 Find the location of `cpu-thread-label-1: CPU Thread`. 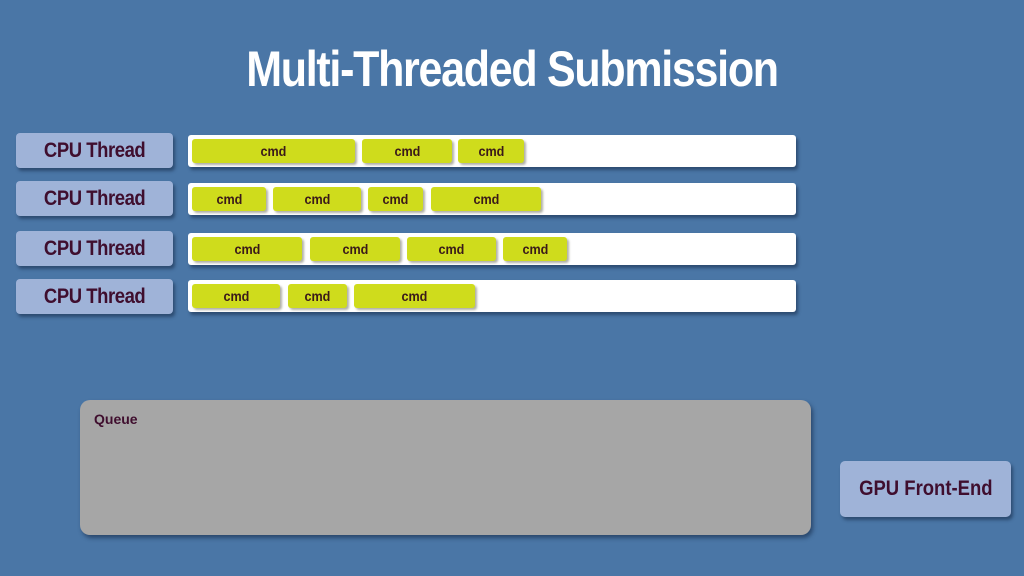

cpu-thread-label-1: CPU Thread is located at coordinates (94, 150).